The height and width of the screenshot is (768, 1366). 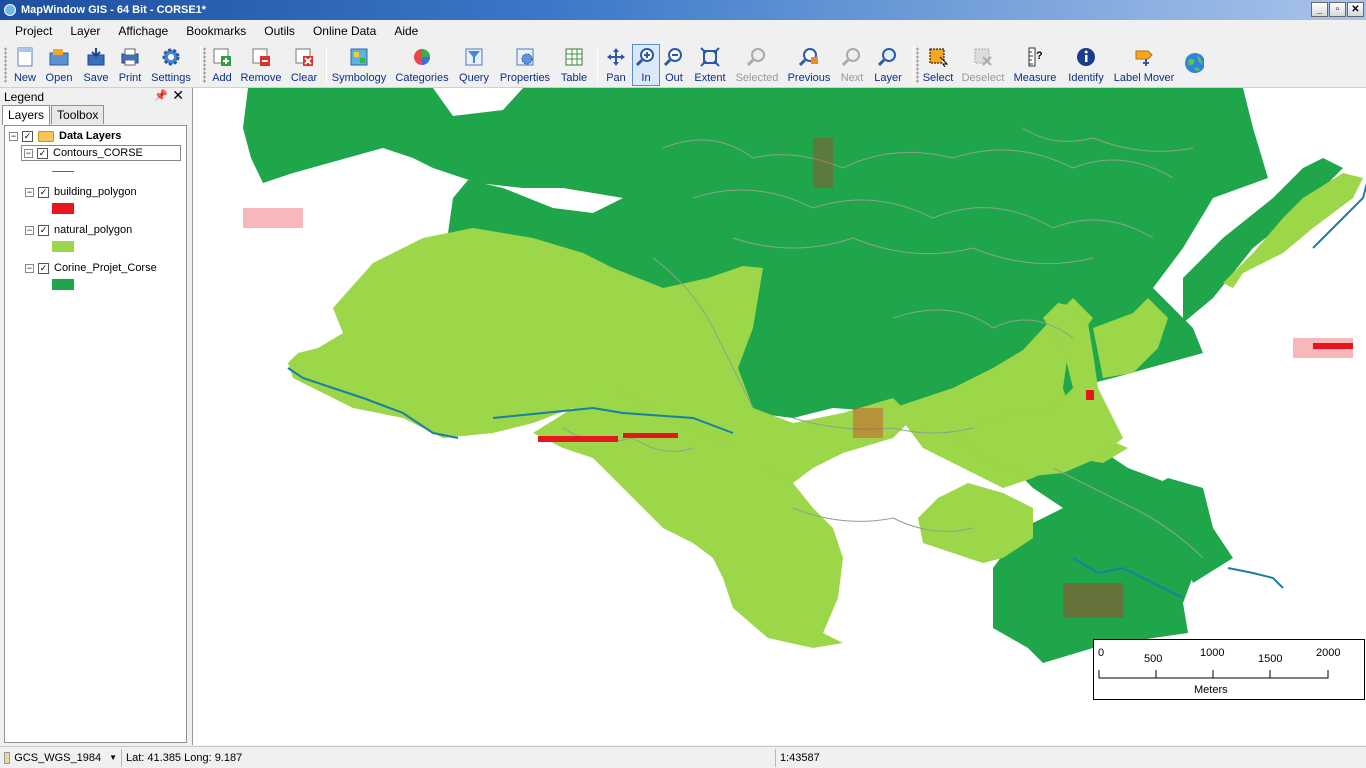 I want to click on zoom-next-icon, so click(x=852, y=57).